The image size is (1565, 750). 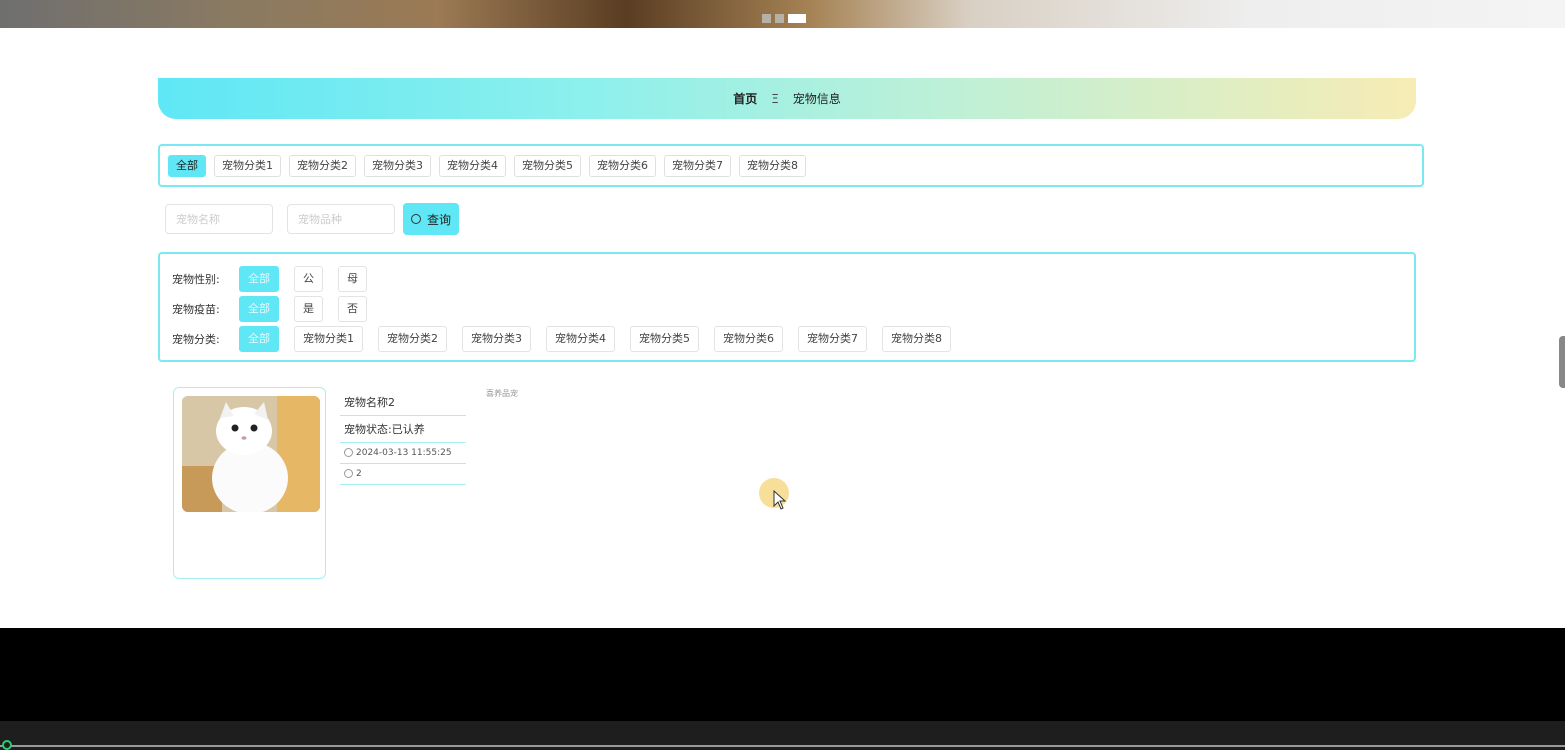 I want to click on category-option-4: 宠物分类4, so click(x=580, y=339).